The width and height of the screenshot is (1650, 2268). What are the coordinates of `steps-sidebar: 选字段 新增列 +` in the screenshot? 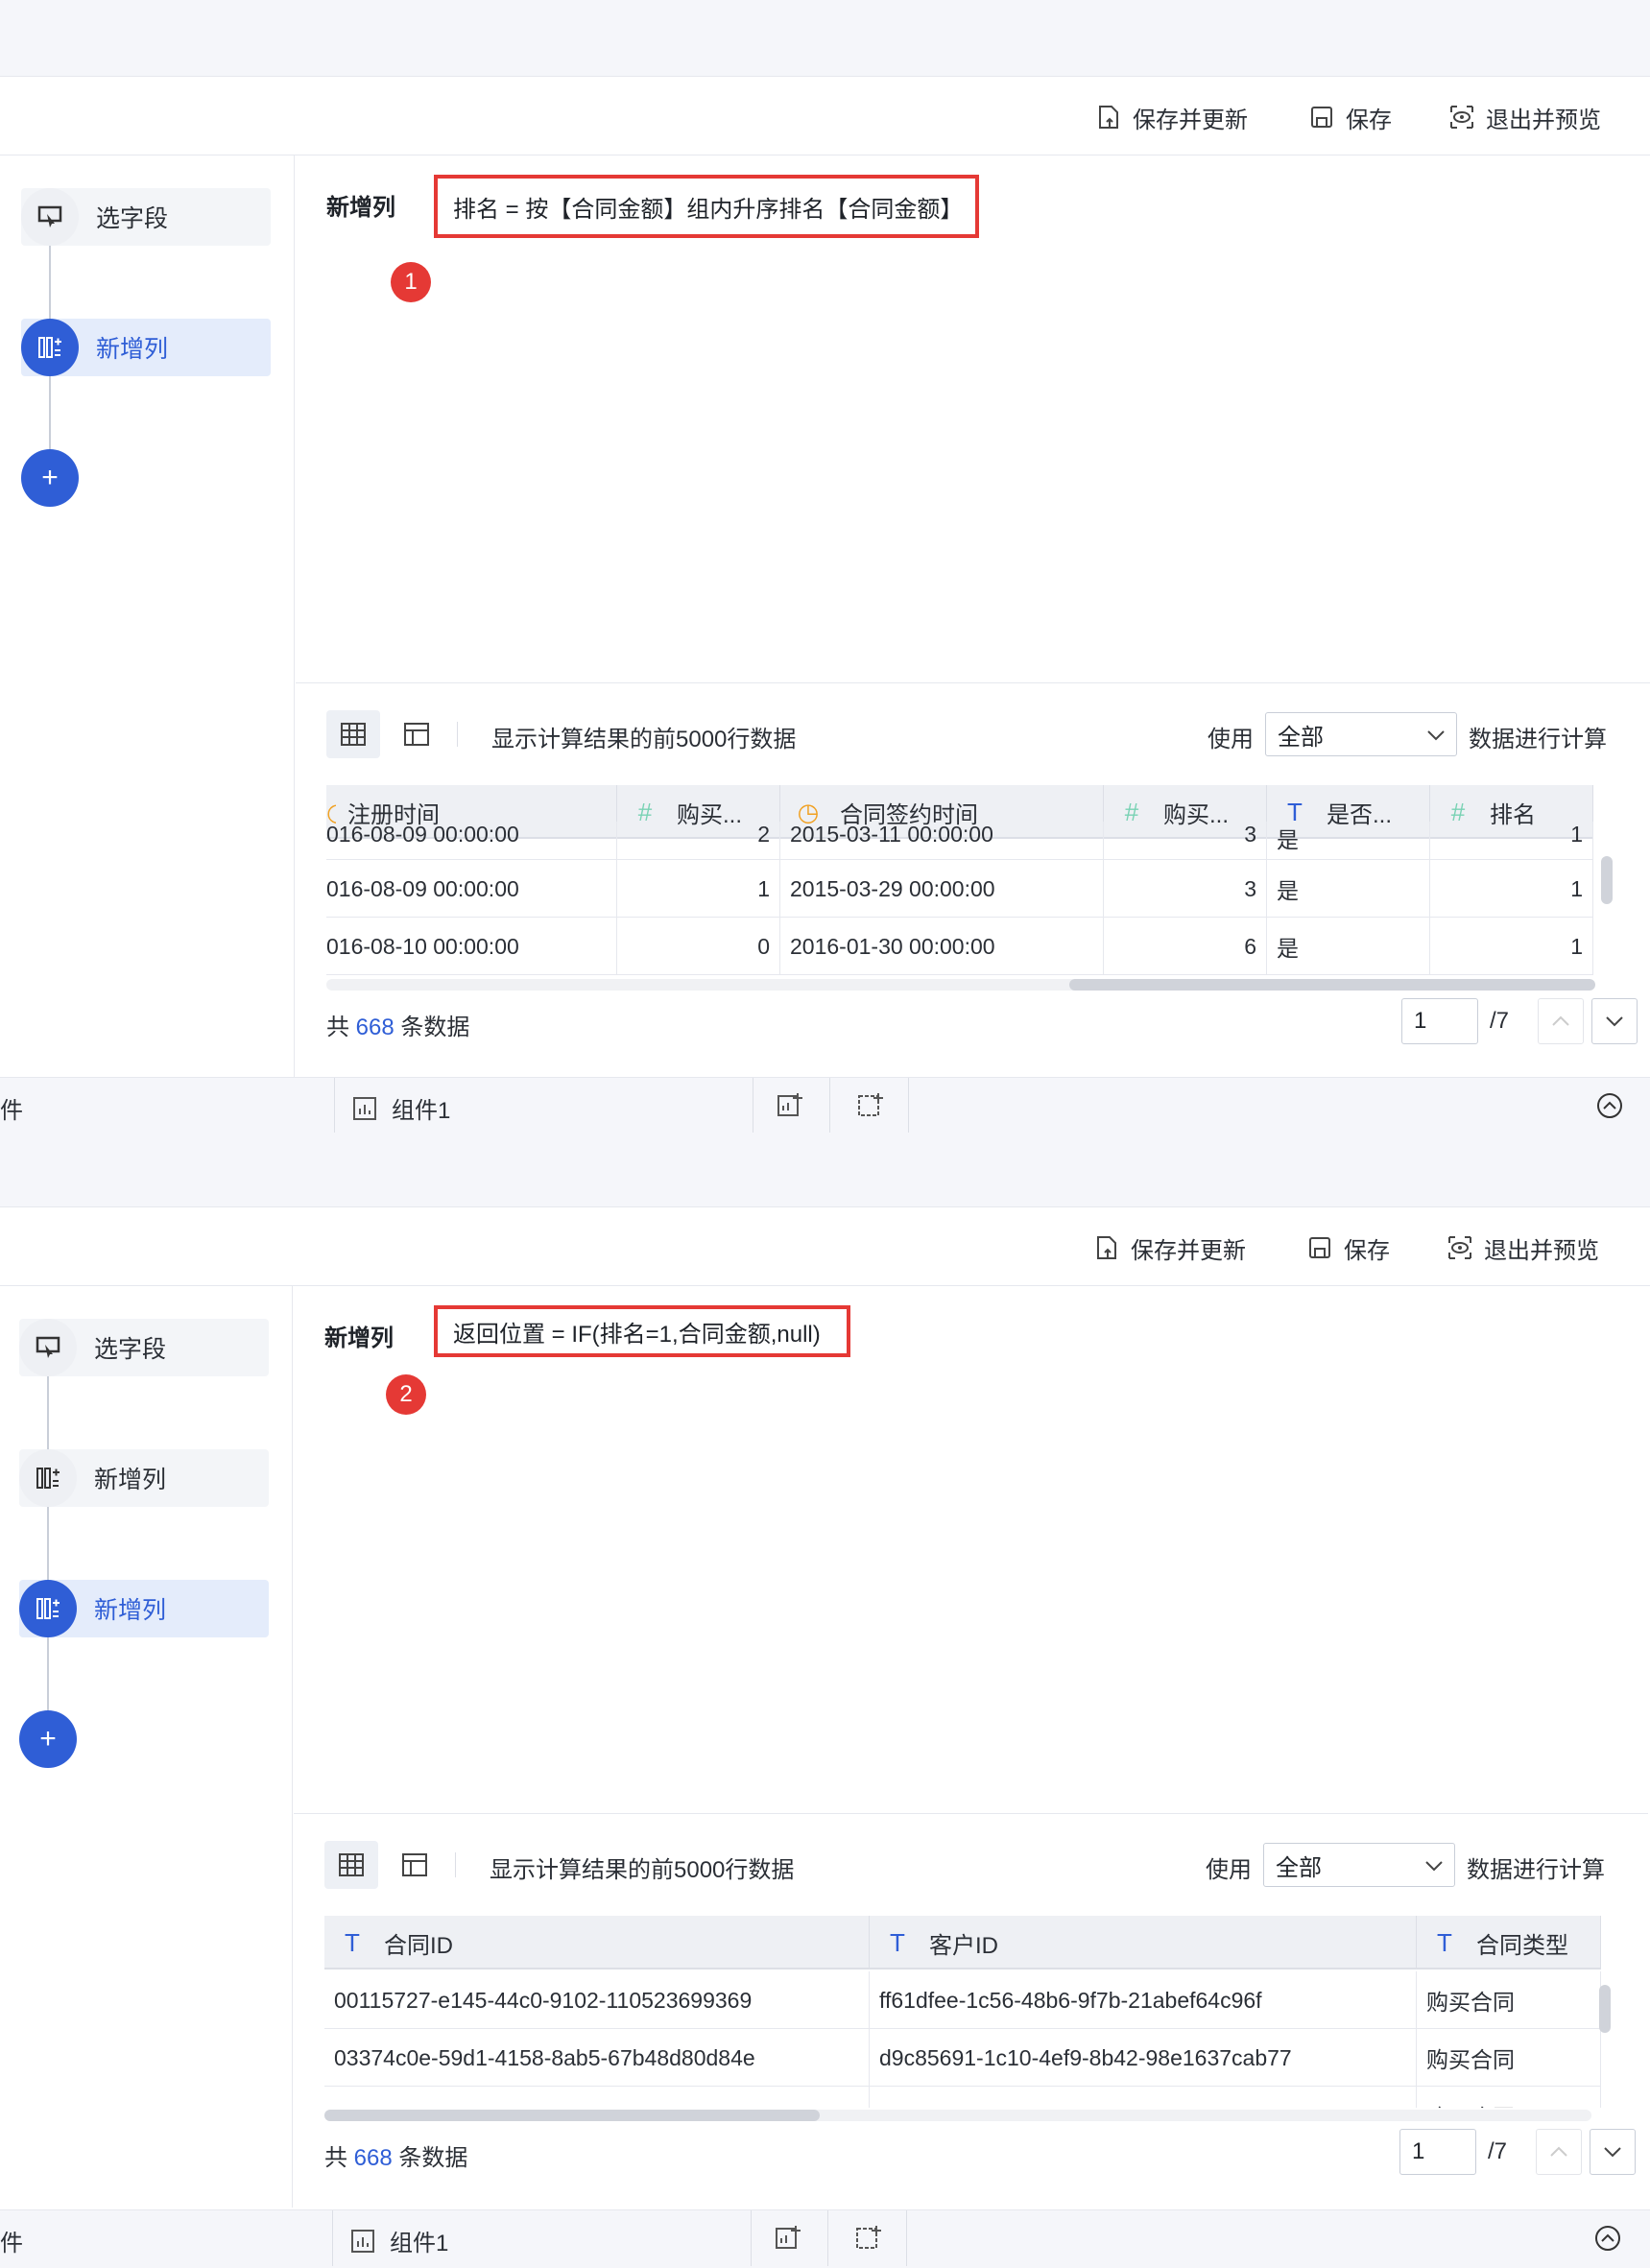 It's located at (147, 616).